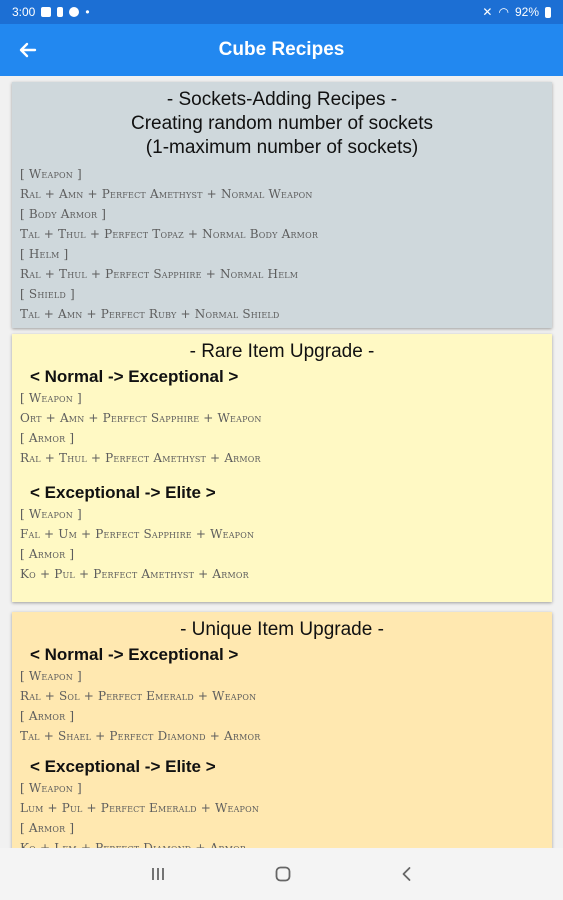 This screenshot has height=900, width=563. Describe the element at coordinates (60, 12) in the screenshot. I see `upload-notification-icon` at that location.